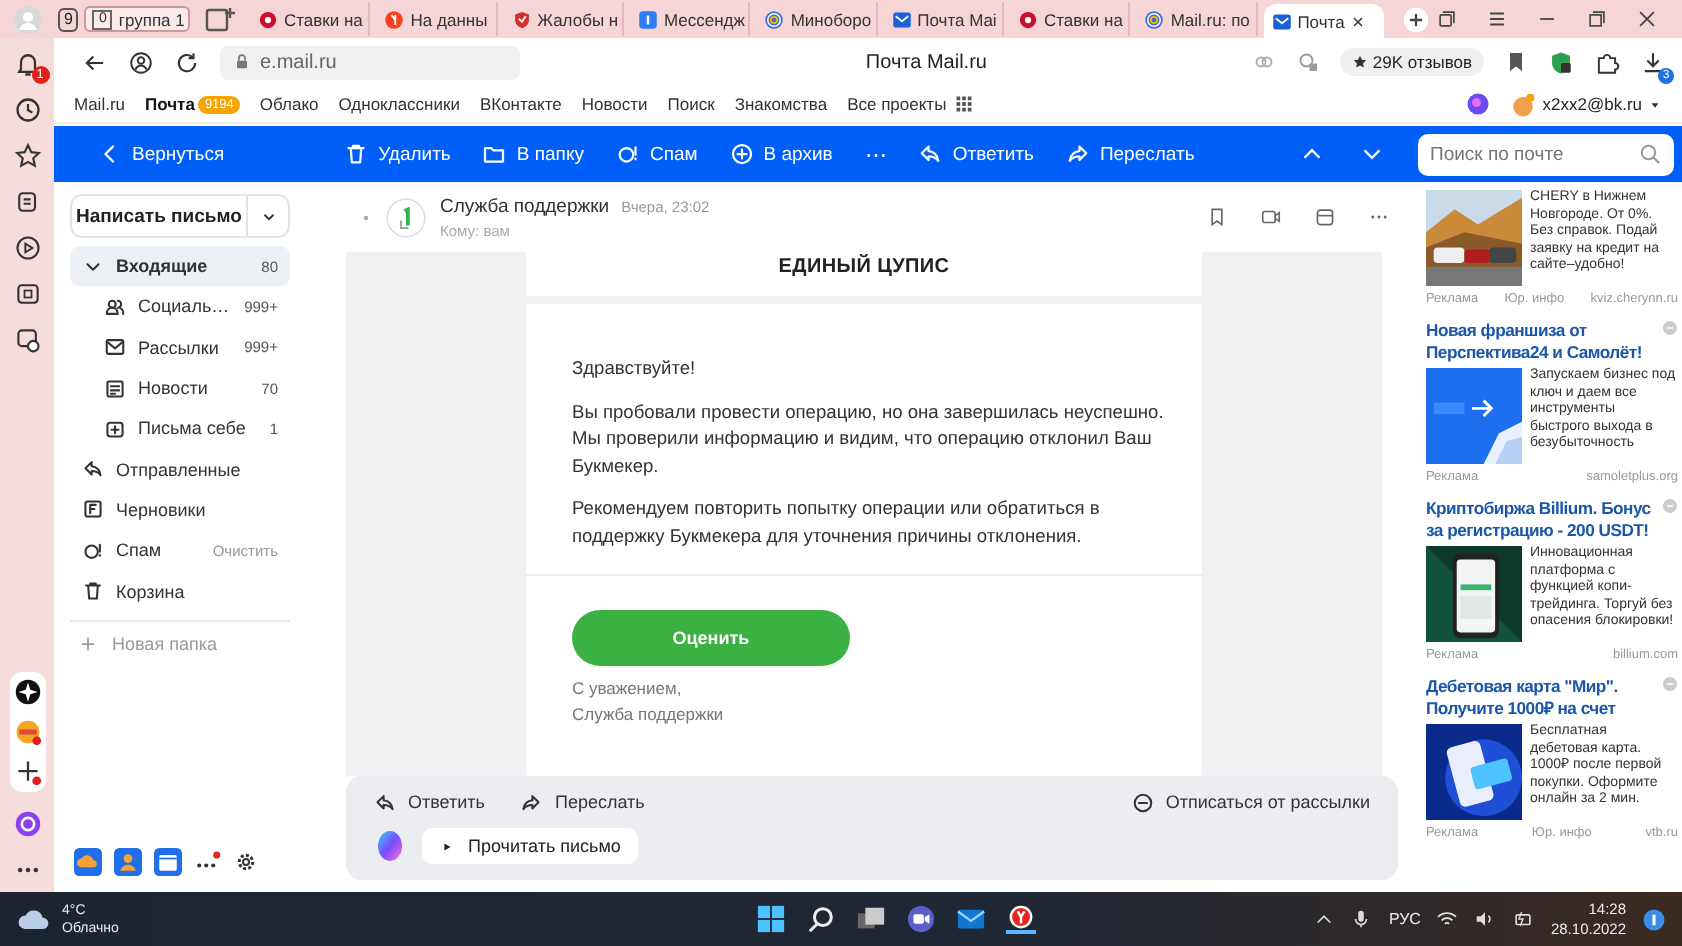  What do you see at coordinates (88, 862) in the screenshot?
I see `cloud-app-icon` at bounding box center [88, 862].